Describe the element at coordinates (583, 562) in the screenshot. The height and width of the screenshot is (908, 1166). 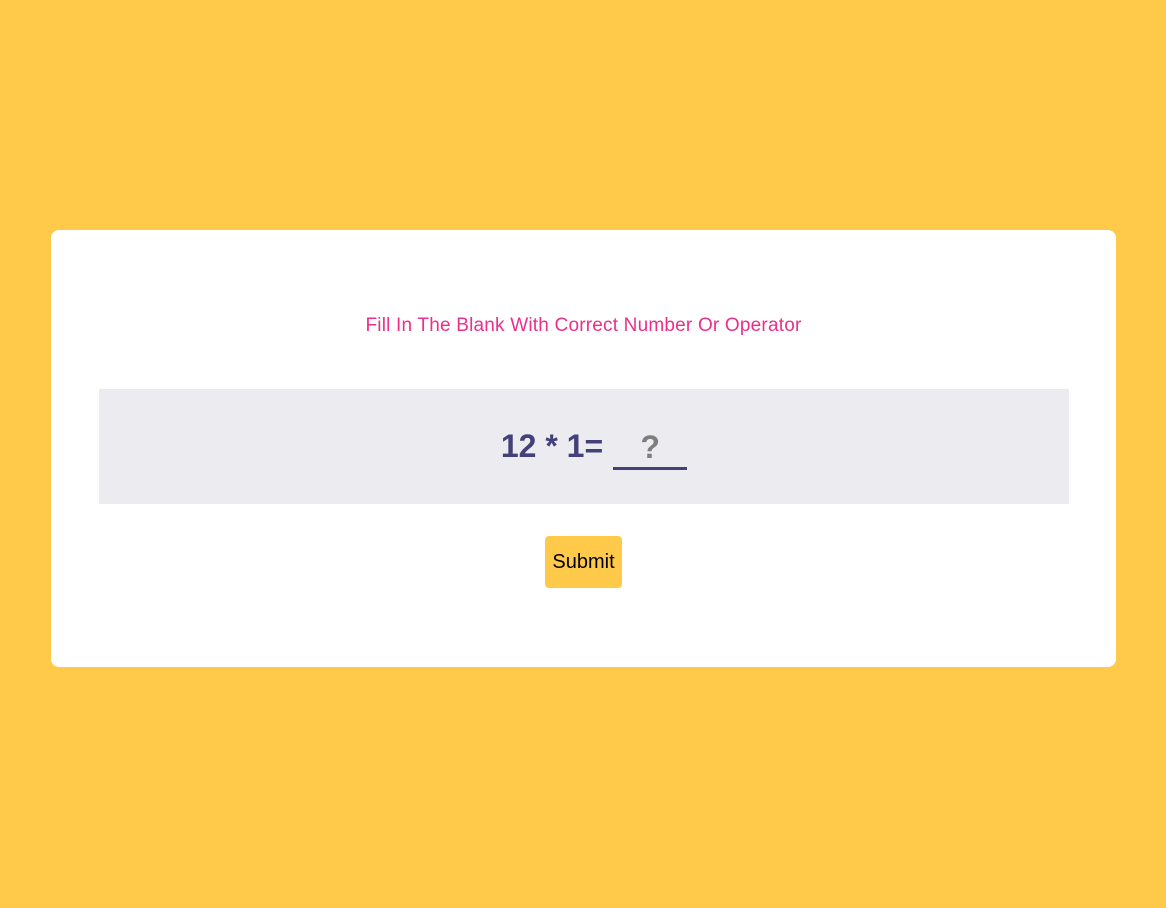
I see `submit-button: Submit` at that location.